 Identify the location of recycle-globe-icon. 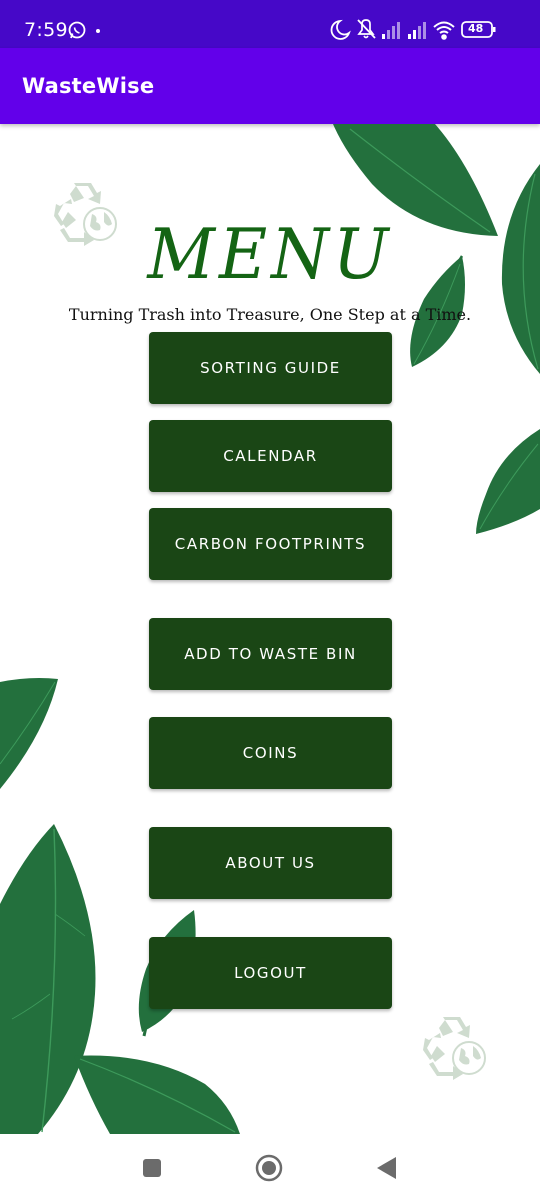
(454, 1048).